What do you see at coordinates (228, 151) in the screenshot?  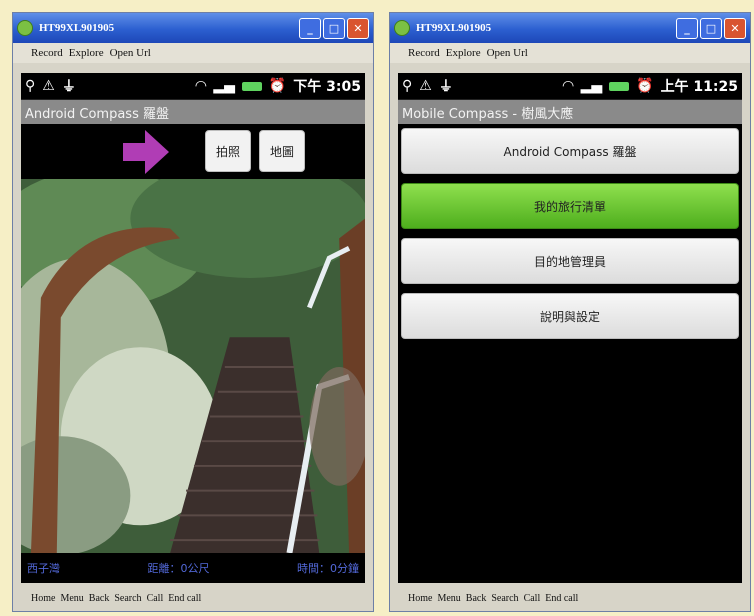 I see `camera-button: 拍照` at bounding box center [228, 151].